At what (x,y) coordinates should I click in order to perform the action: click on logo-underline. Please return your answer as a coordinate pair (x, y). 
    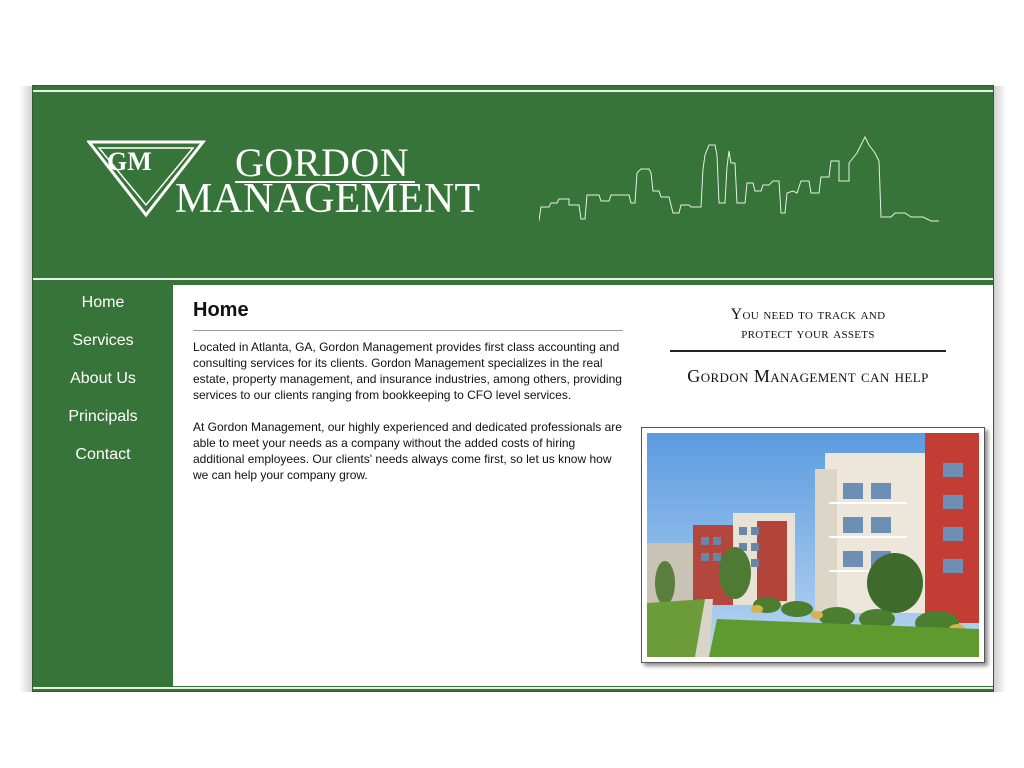
    Looking at the image, I should click on (325, 182).